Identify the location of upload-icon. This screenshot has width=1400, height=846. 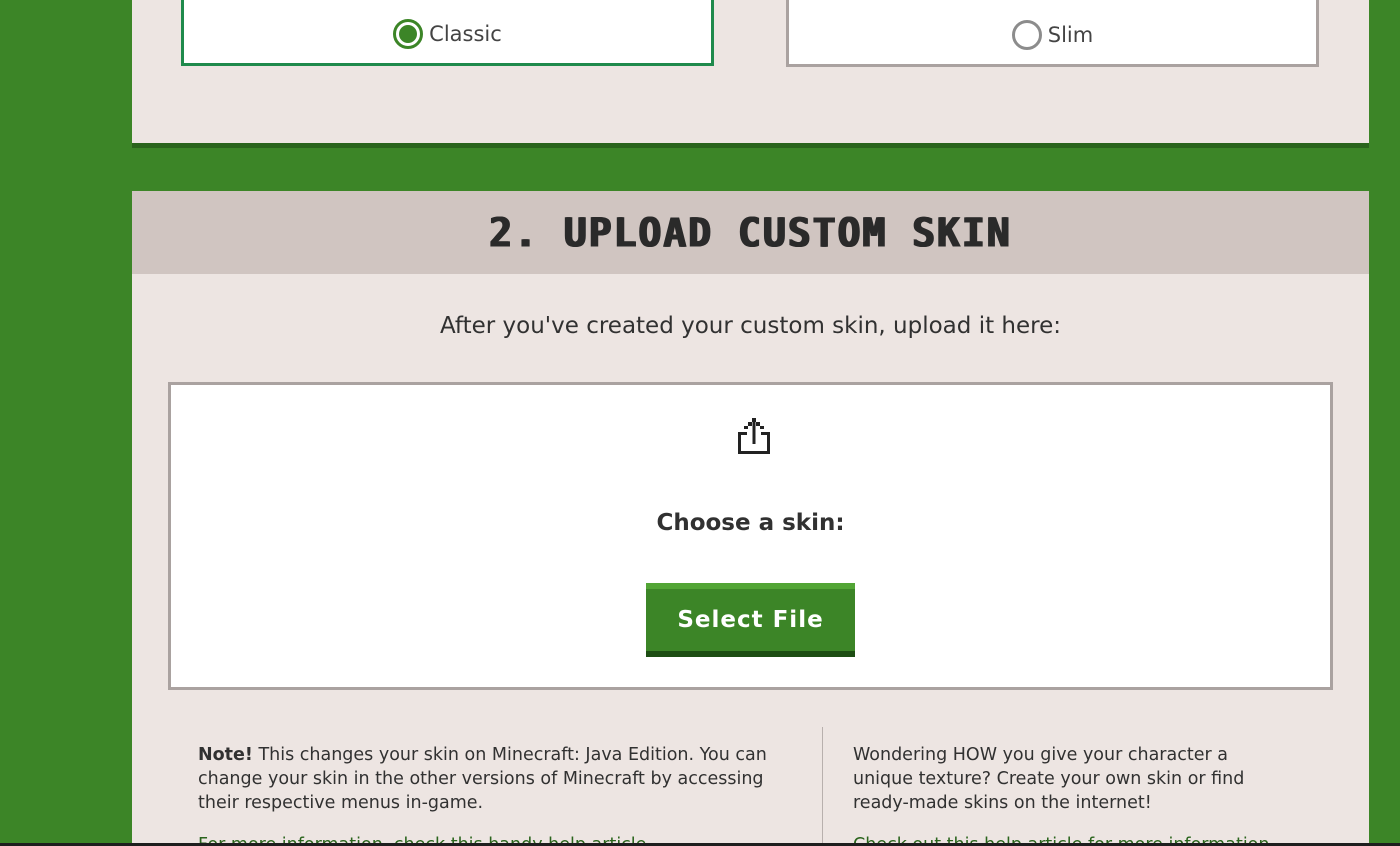
(754, 436).